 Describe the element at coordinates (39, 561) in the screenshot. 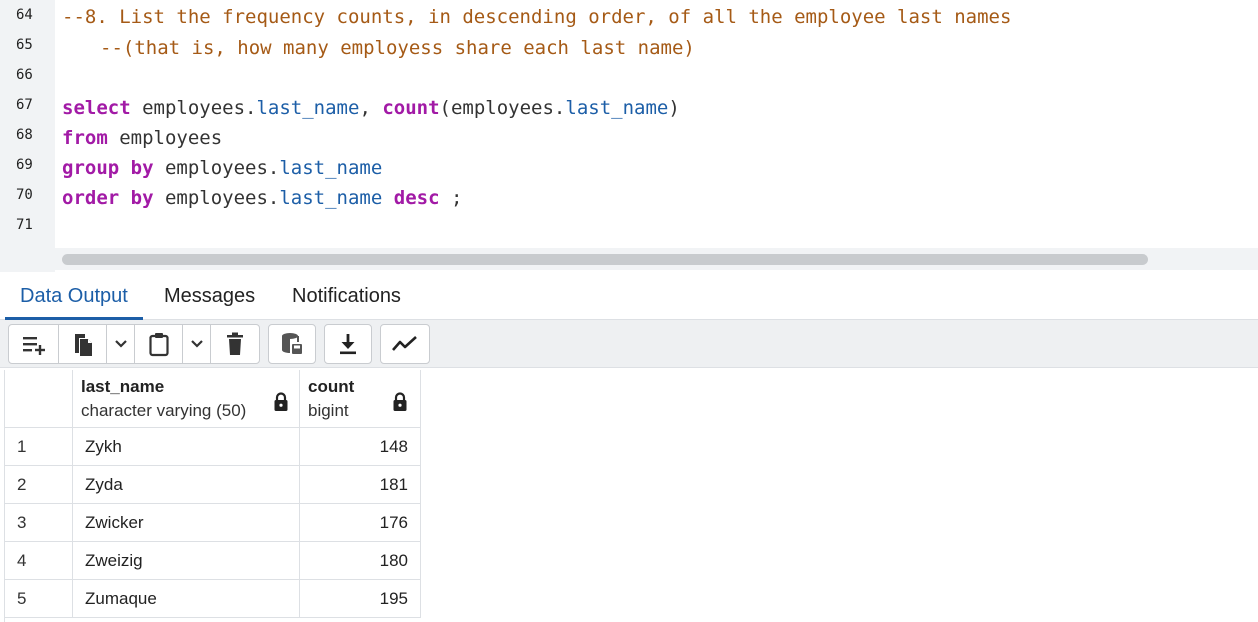

I see `row-number: 4` at that location.